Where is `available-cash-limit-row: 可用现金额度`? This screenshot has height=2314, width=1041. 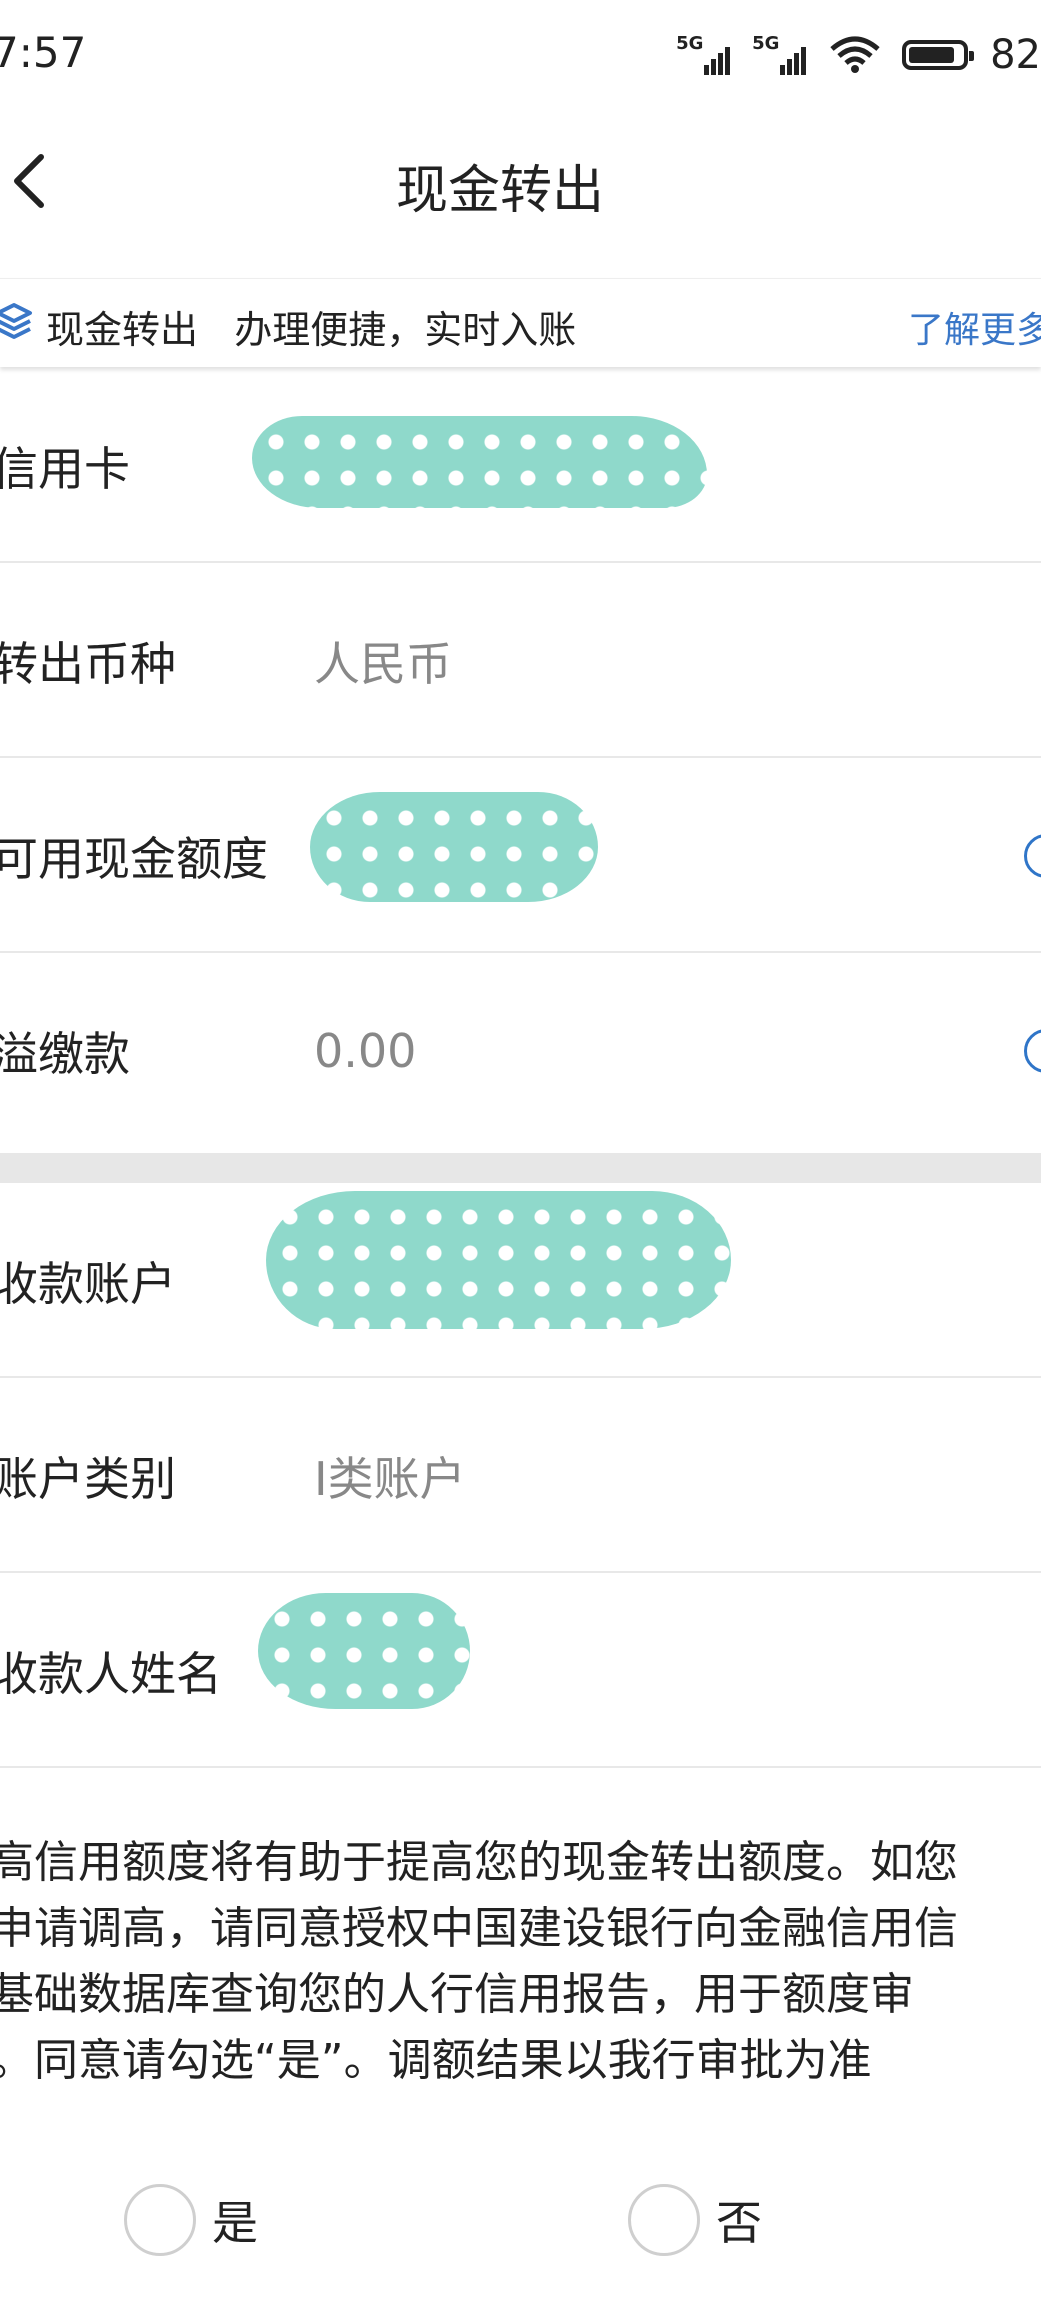 available-cash-limit-row: 可用现金额度 is located at coordinates (520, 855).